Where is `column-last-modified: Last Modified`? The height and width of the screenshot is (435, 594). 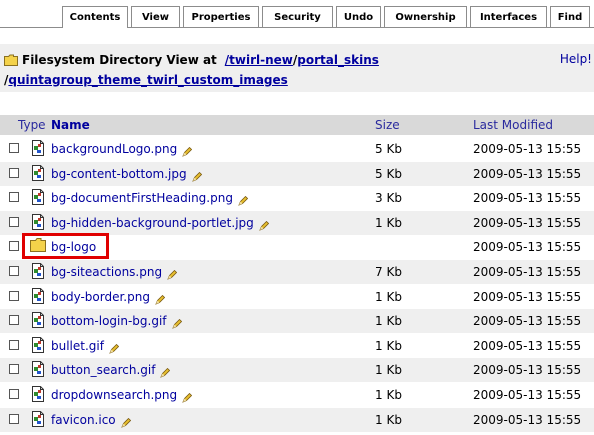
column-last-modified: Last Modified is located at coordinates (513, 125).